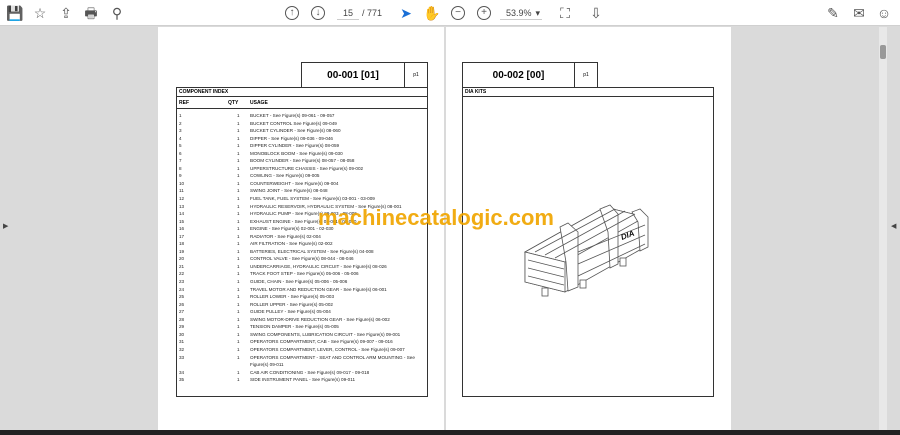 This screenshot has width=900, height=435. Describe the element at coordinates (91, 13) in the screenshot. I see `print-icon: 🖶` at that location.